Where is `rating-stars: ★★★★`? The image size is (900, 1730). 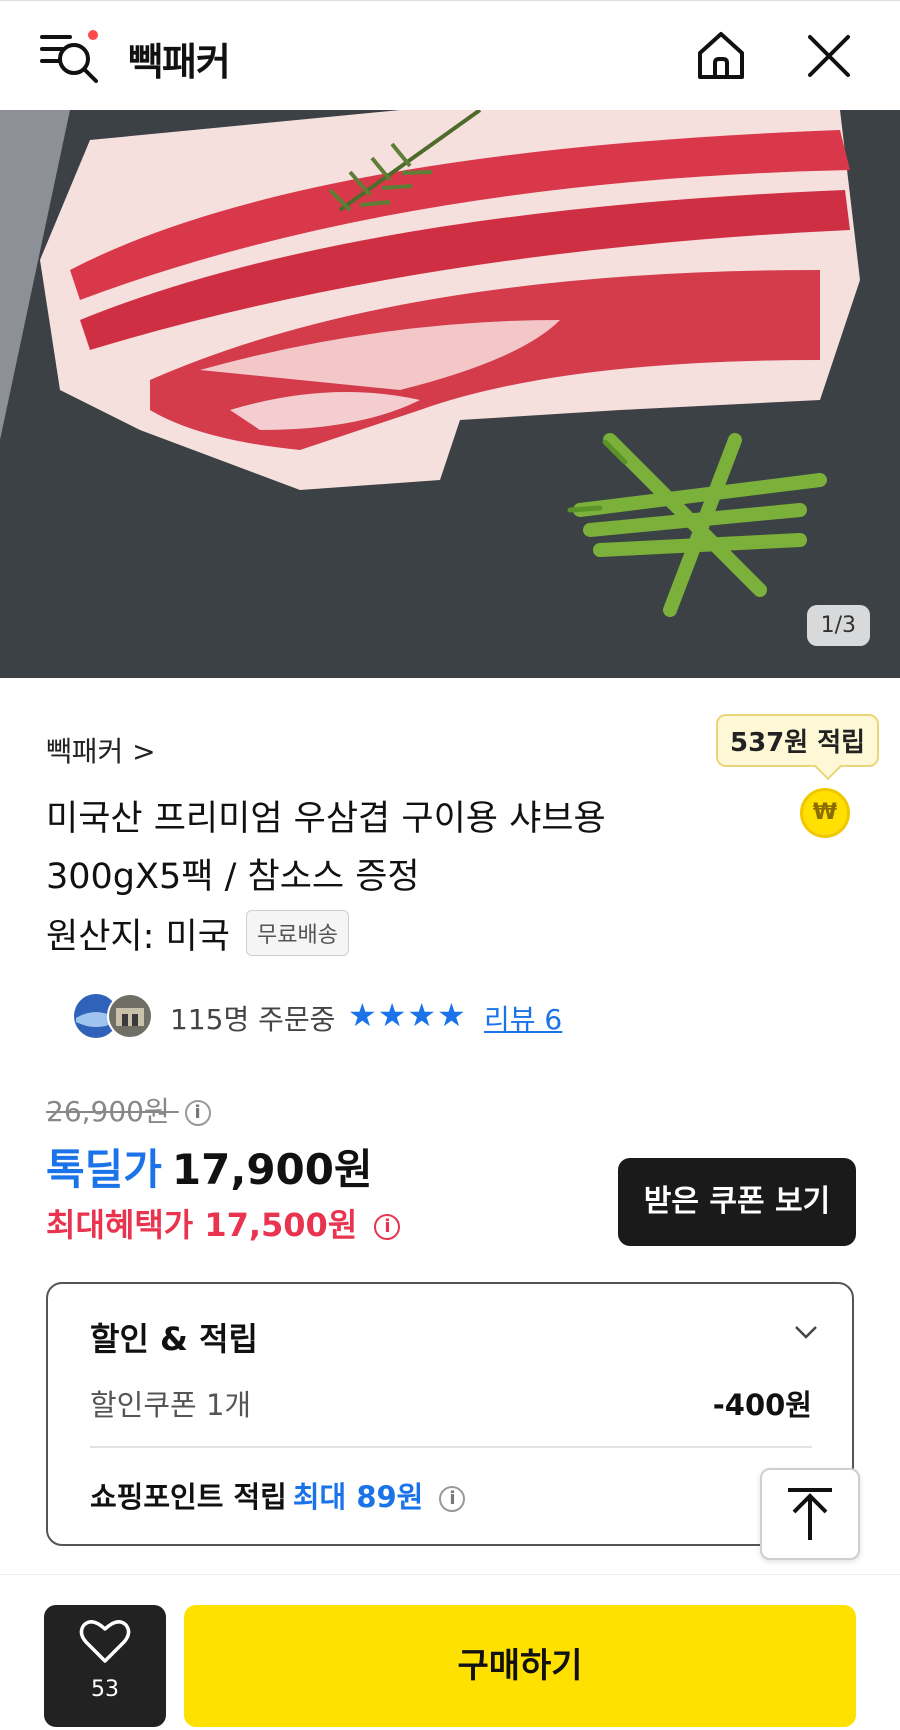 rating-stars: ★★★★ is located at coordinates (407, 1015).